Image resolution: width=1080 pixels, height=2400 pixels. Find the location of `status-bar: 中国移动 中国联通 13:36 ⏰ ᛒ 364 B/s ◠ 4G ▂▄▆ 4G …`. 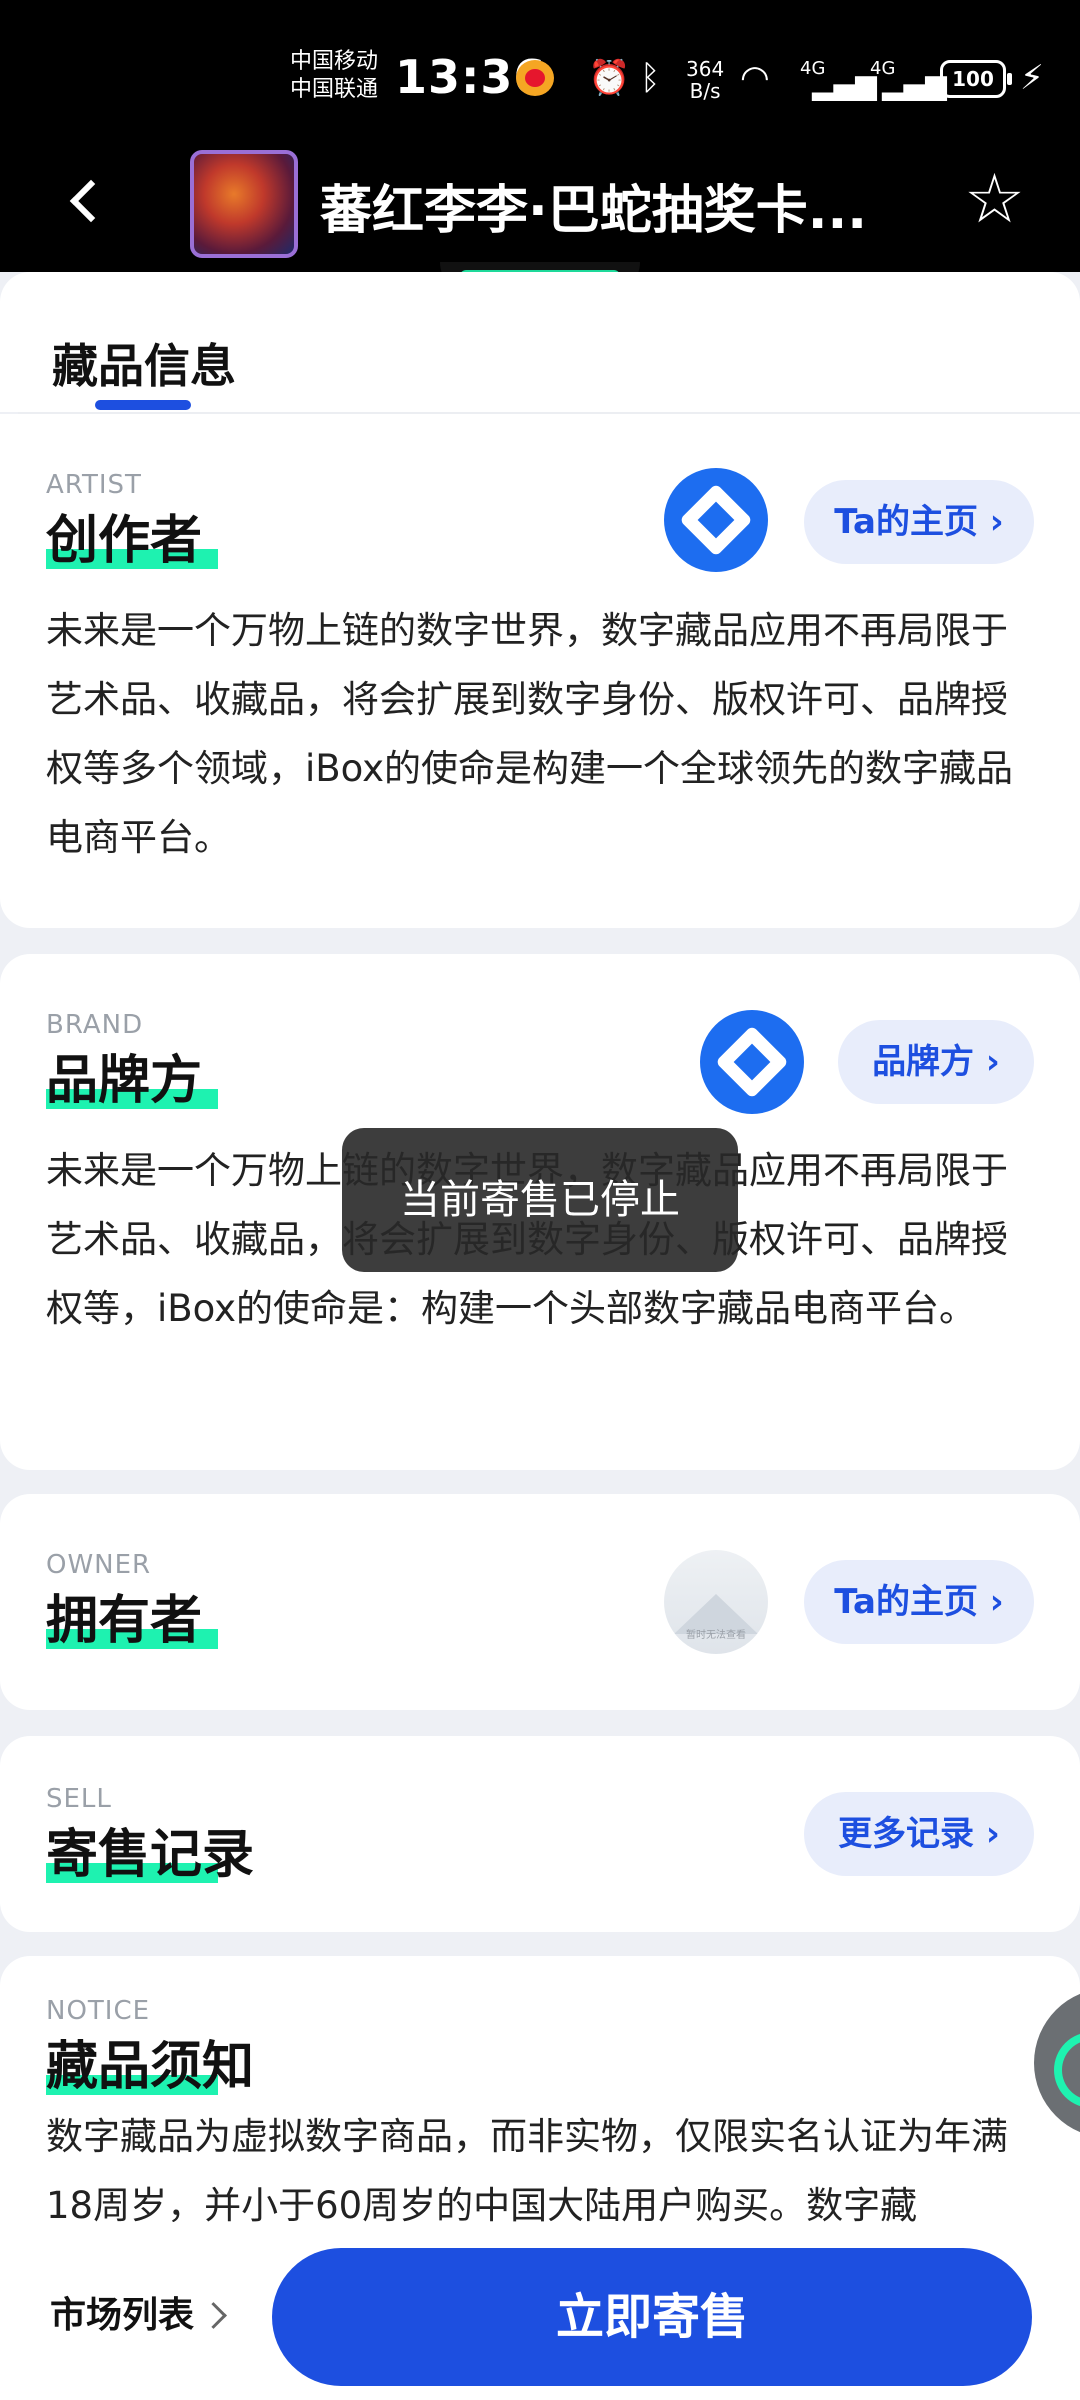

status-bar: 中国移动 中国联通 13:36 ⏰ ᛒ 364 B/s ◠ 4G ▂▄▆ 4G … is located at coordinates (540, 75).